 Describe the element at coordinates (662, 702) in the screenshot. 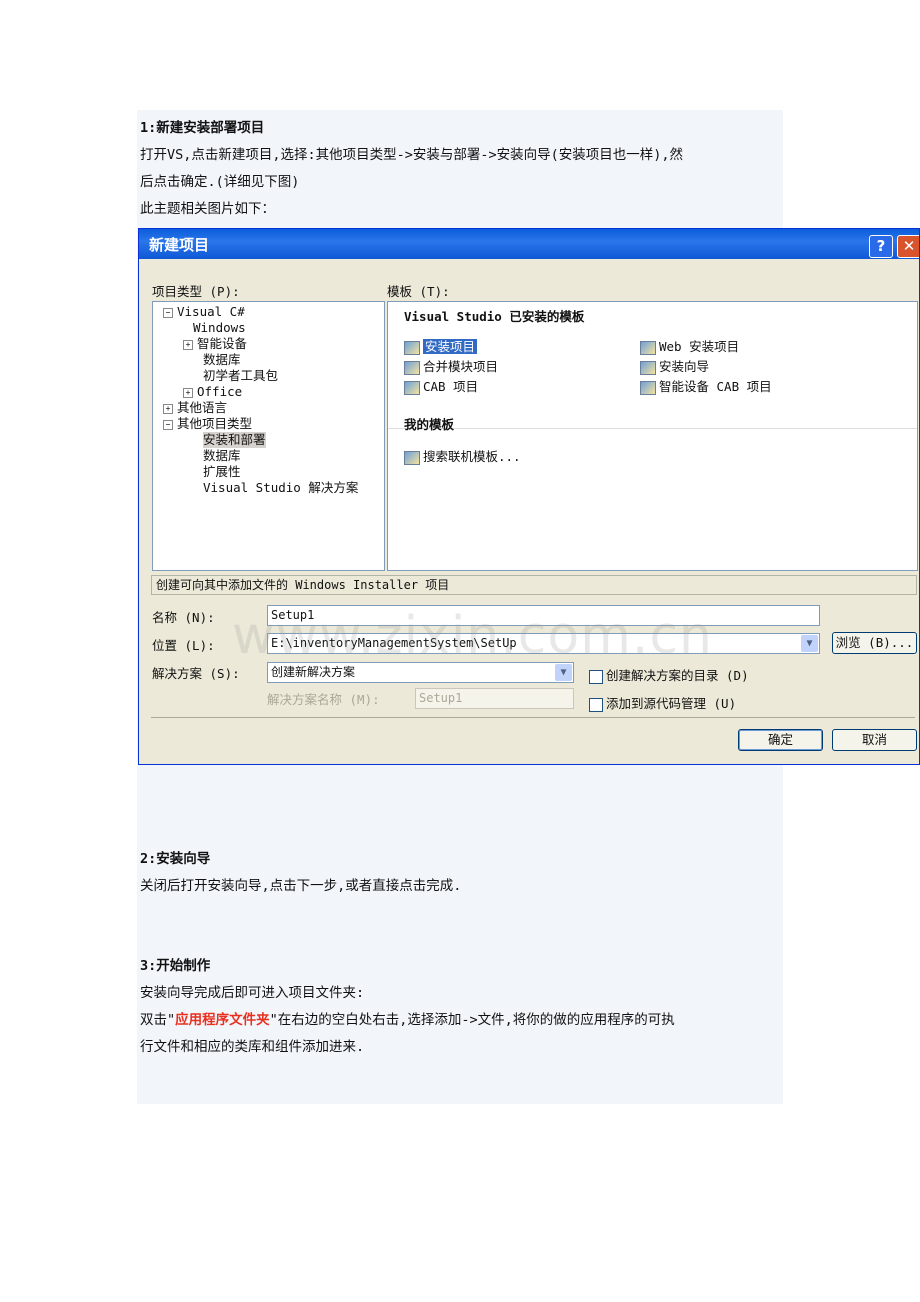

I see `add-source-control-checkbox: 添加到源代码管理 (U)` at that location.